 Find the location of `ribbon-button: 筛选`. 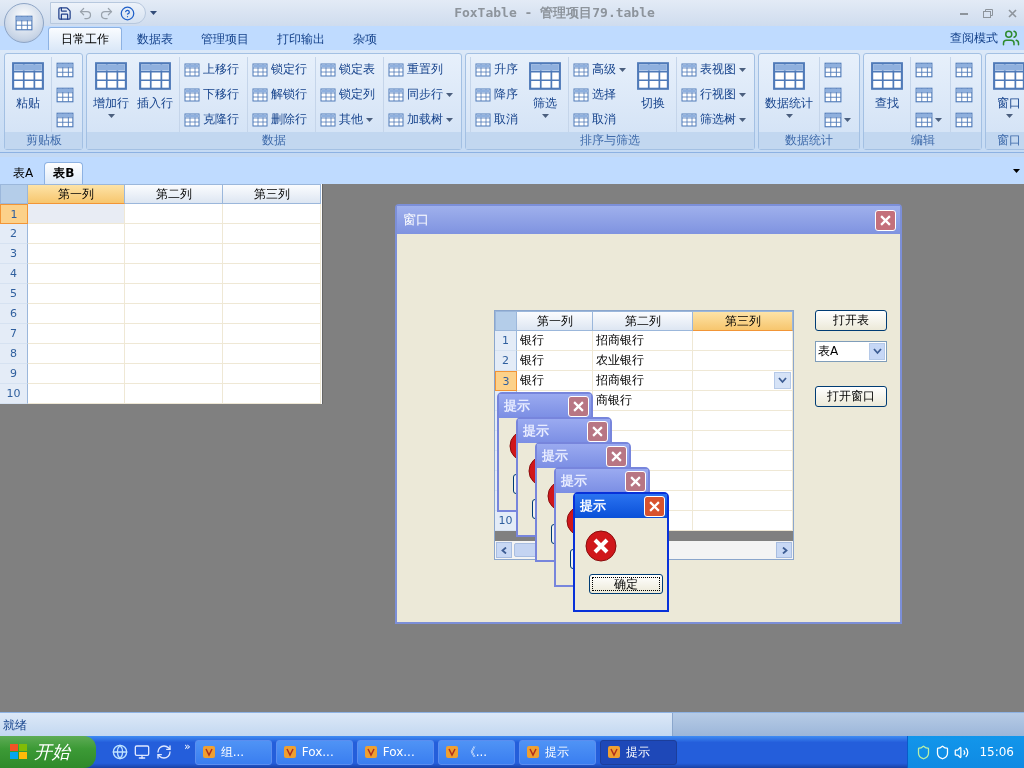

ribbon-button: 筛选 is located at coordinates (545, 94).